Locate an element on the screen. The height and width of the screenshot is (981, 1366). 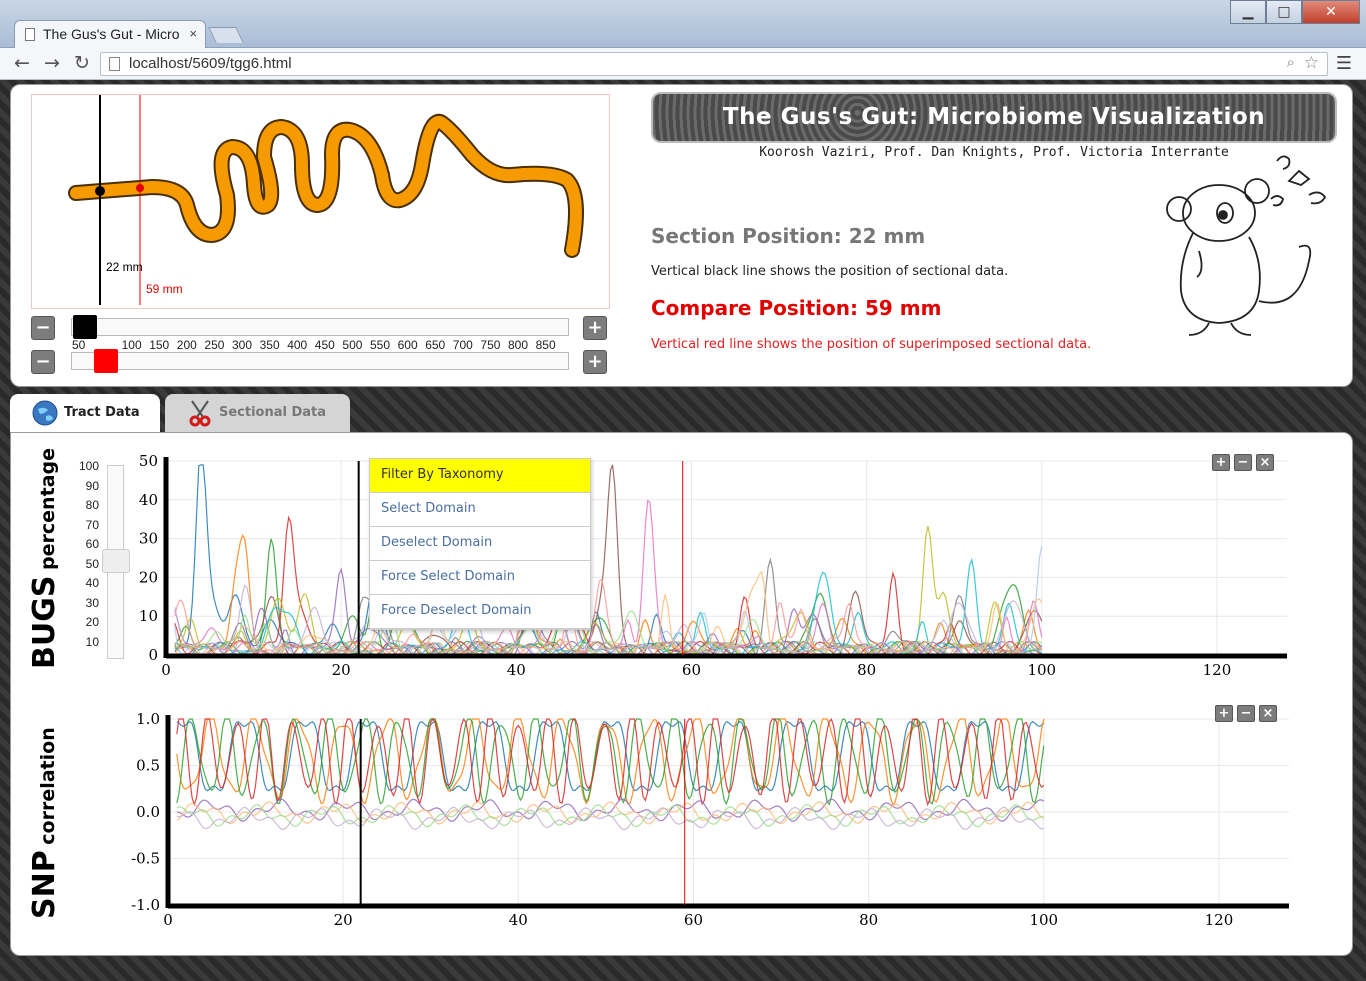
y-tick-label: 30 is located at coordinates (148, 539).